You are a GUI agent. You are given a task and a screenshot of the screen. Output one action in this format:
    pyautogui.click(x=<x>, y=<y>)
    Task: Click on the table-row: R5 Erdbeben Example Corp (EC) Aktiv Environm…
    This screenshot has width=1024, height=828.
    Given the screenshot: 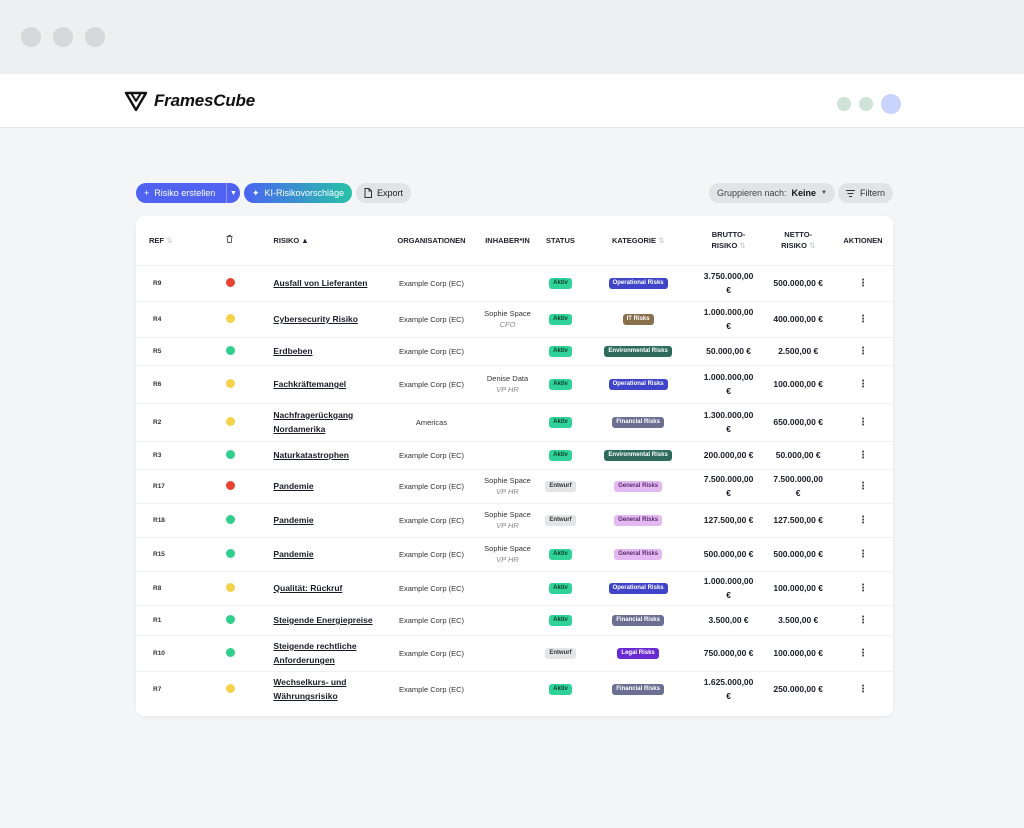 What is the action you would take?
    pyautogui.click(x=514, y=351)
    